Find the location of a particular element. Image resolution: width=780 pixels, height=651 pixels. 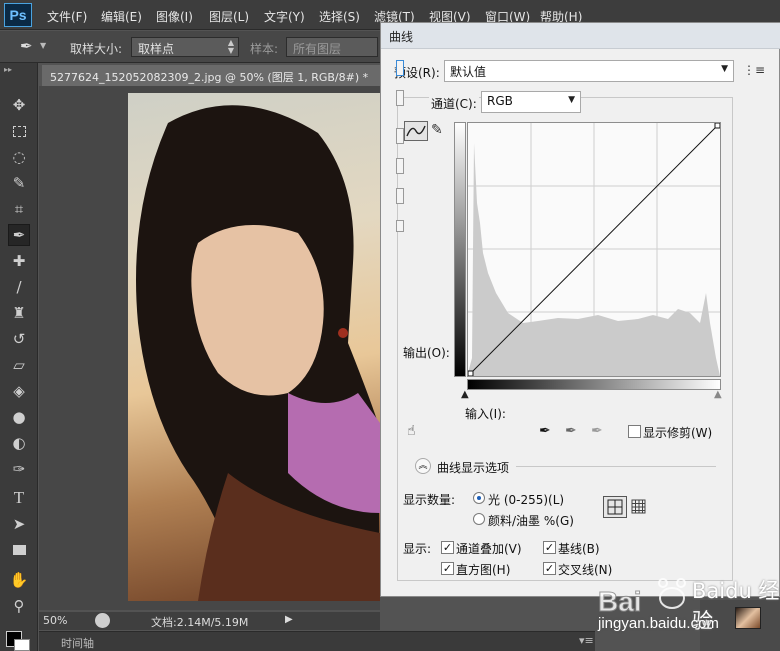

preset-options-icon: ⋮≡ is located at coordinates (754, 70).